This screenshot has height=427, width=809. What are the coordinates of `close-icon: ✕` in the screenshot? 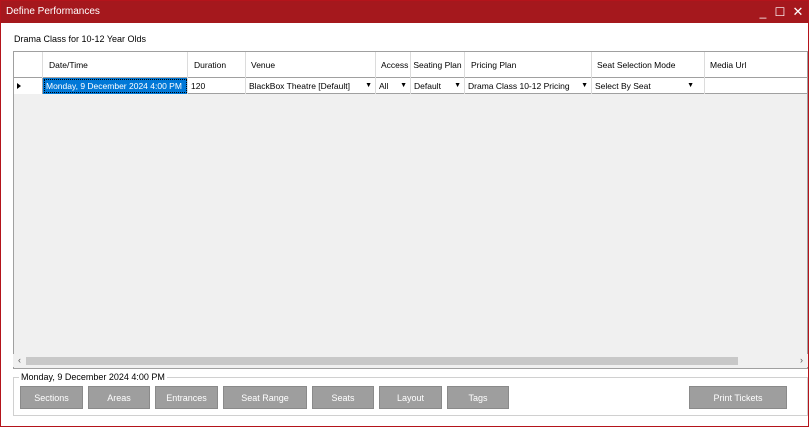 It's located at (798, 12).